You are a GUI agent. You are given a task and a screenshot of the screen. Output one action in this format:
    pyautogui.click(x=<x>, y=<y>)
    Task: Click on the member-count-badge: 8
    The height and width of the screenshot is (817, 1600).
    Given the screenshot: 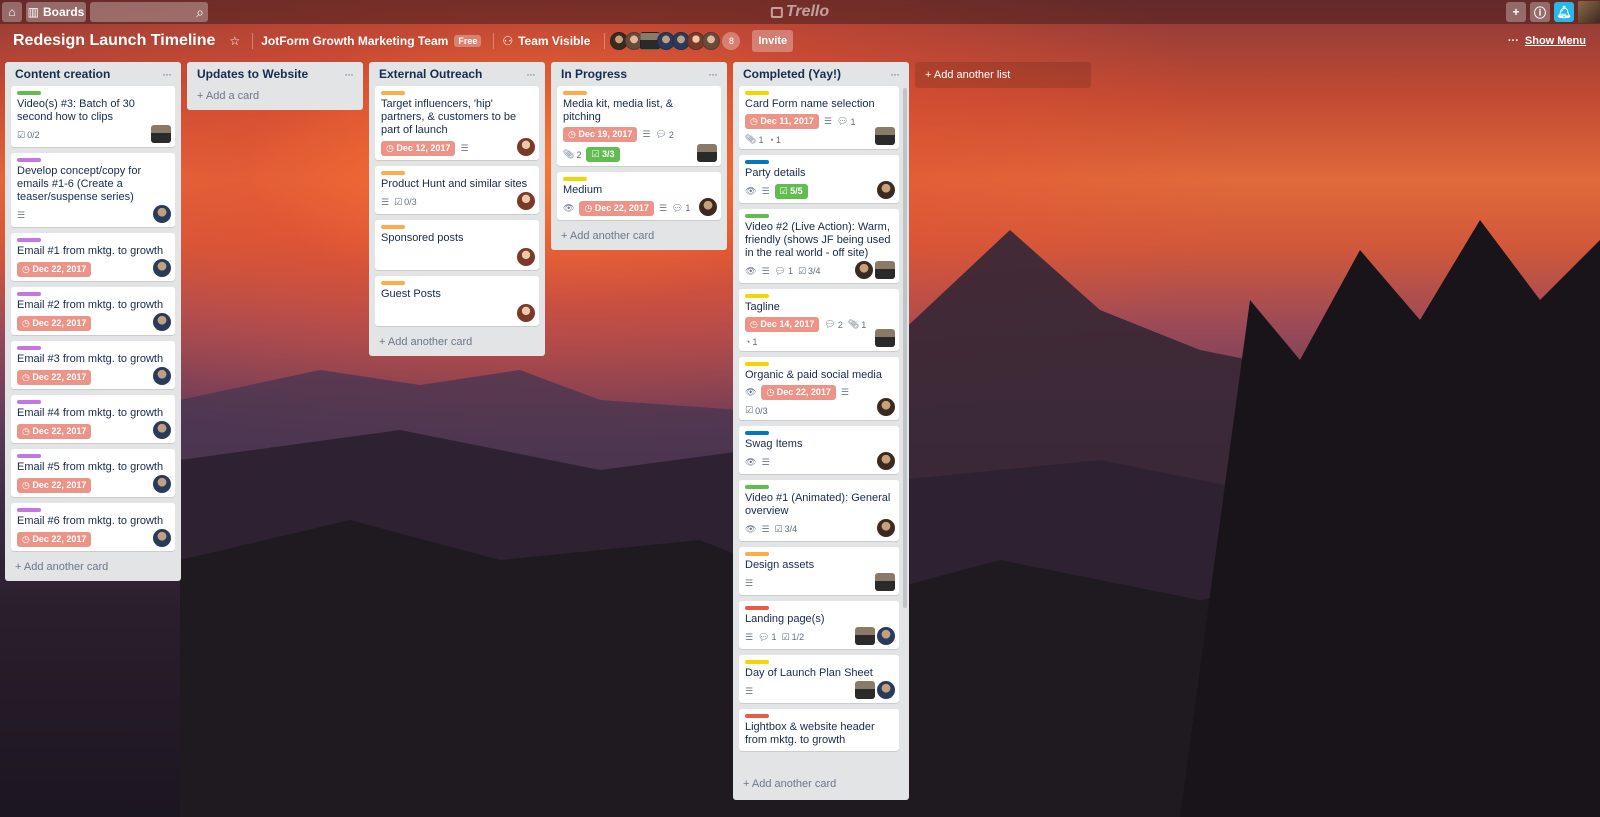 What is the action you would take?
    pyautogui.click(x=731, y=41)
    